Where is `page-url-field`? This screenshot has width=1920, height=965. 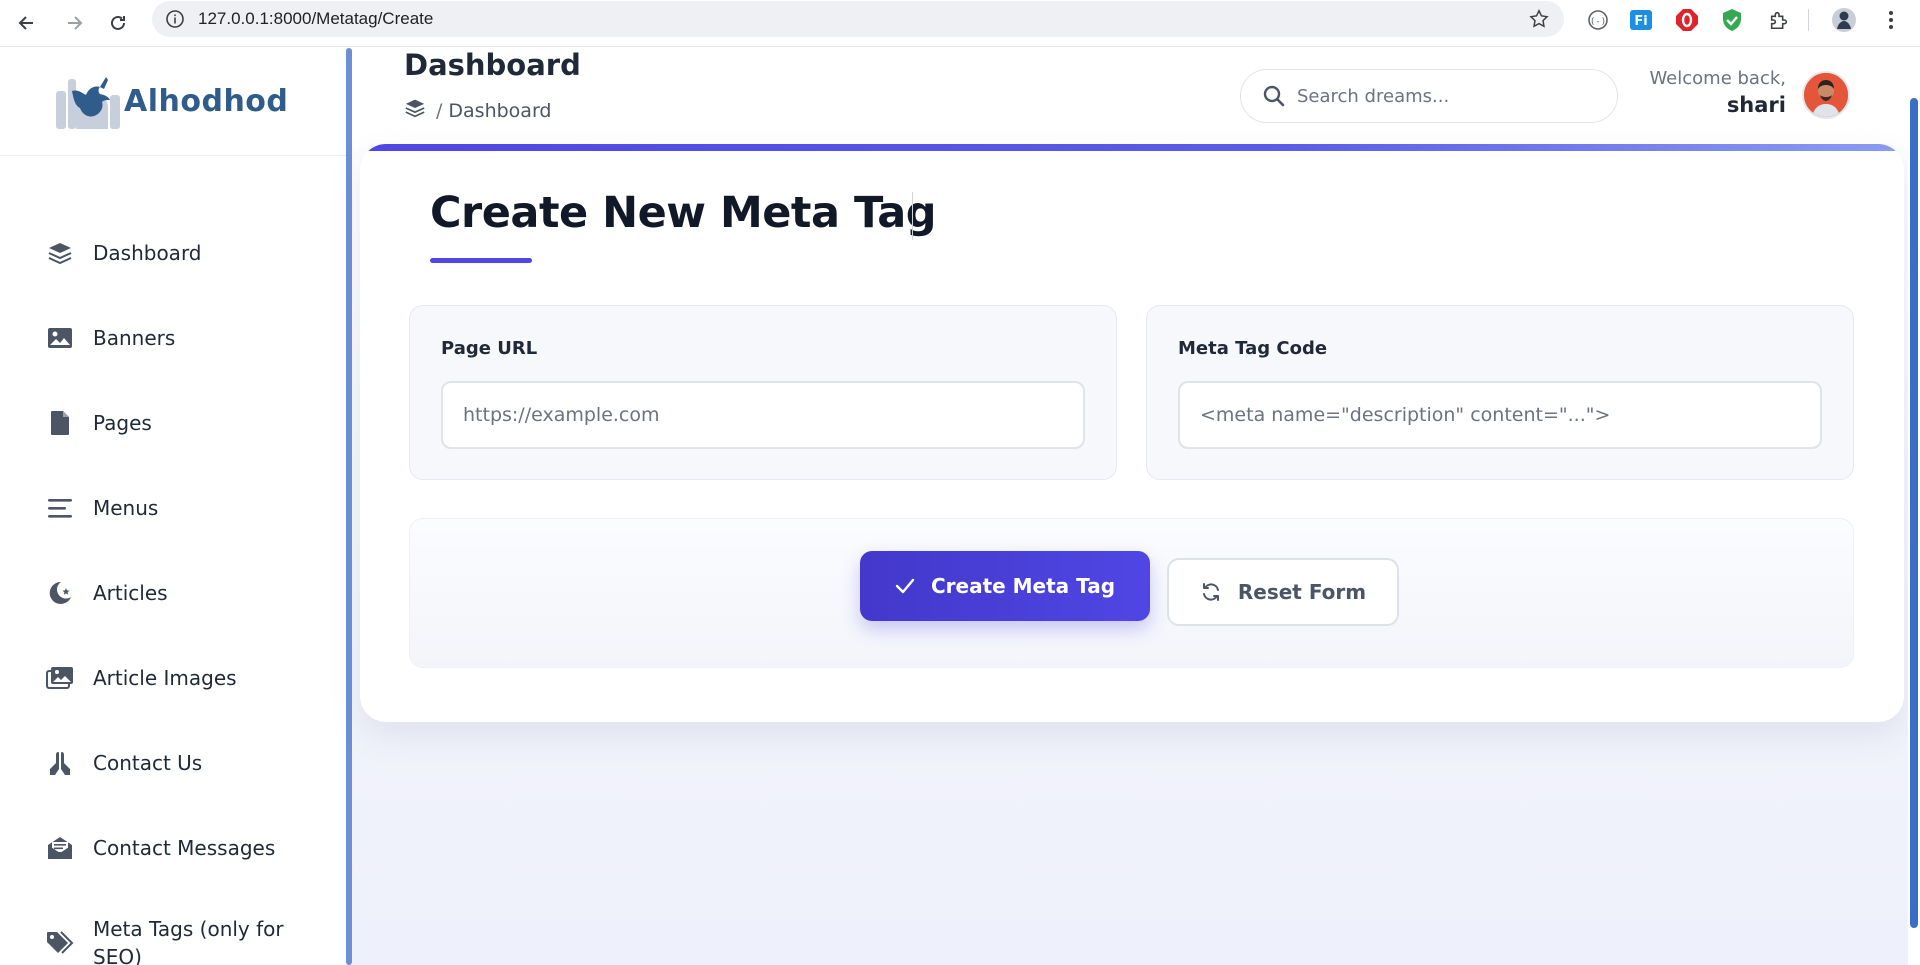
page-url-field is located at coordinates (763, 415).